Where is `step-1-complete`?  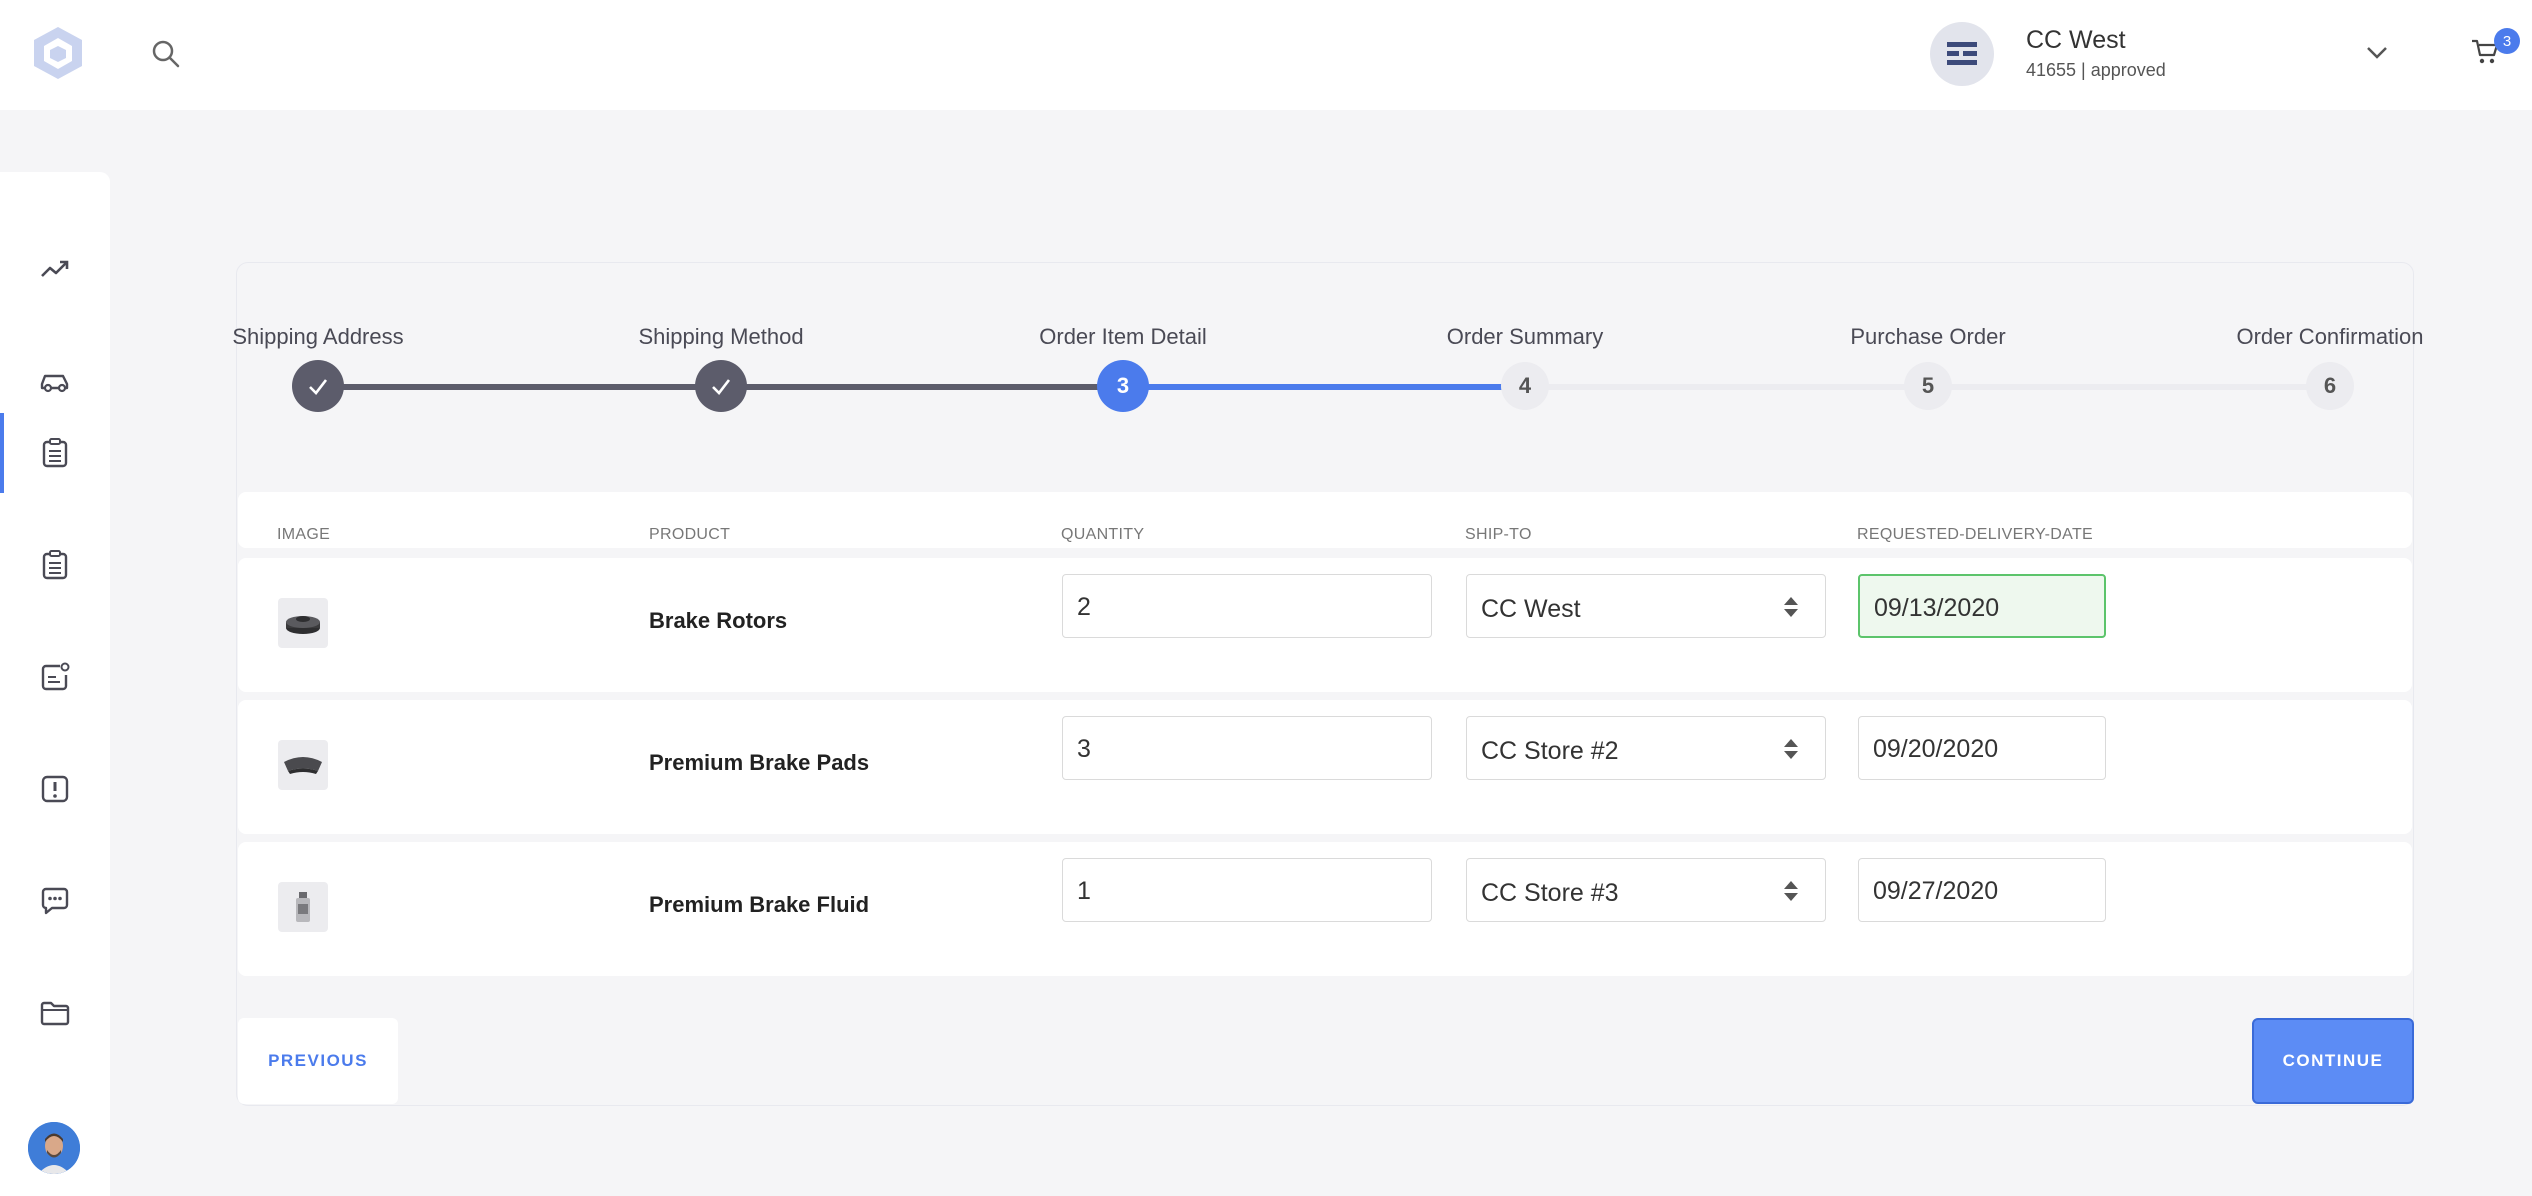
step-1-complete is located at coordinates (318, 386).